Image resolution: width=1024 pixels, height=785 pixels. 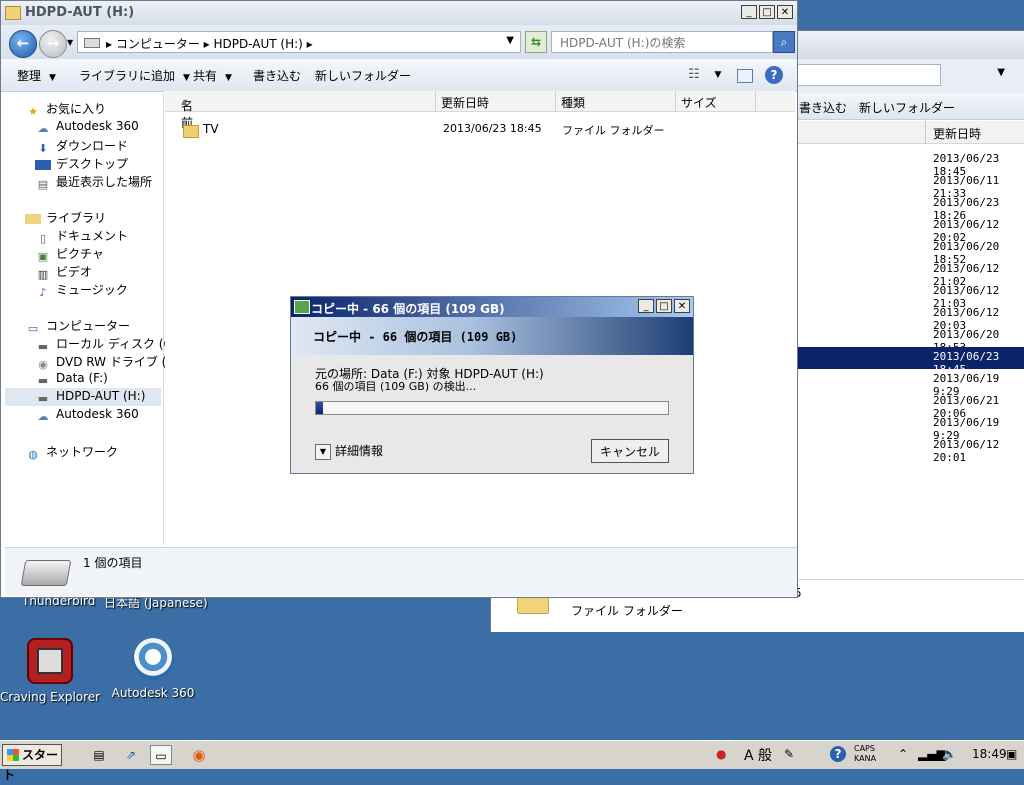 I want to click on organize-button: 整理 ▼, so click(x=36, y=75).